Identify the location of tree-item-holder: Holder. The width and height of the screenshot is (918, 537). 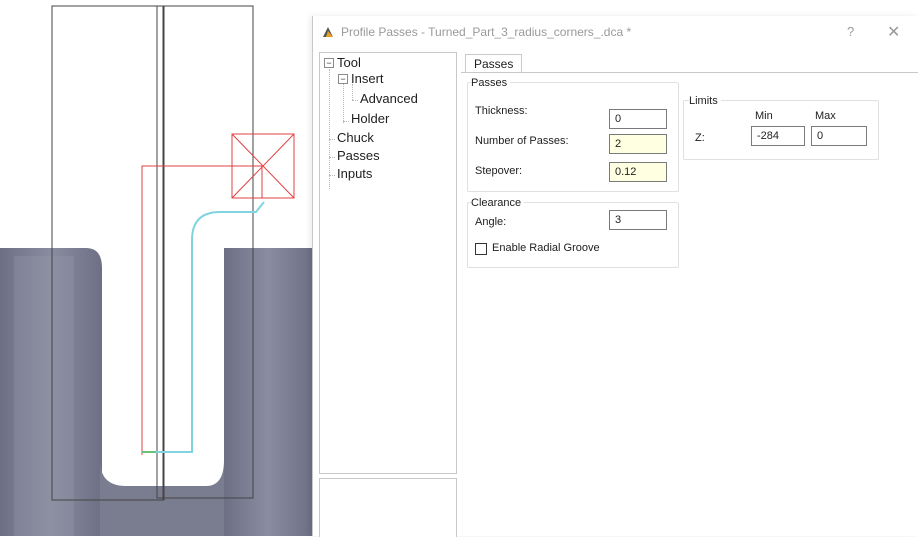
(370, 118).